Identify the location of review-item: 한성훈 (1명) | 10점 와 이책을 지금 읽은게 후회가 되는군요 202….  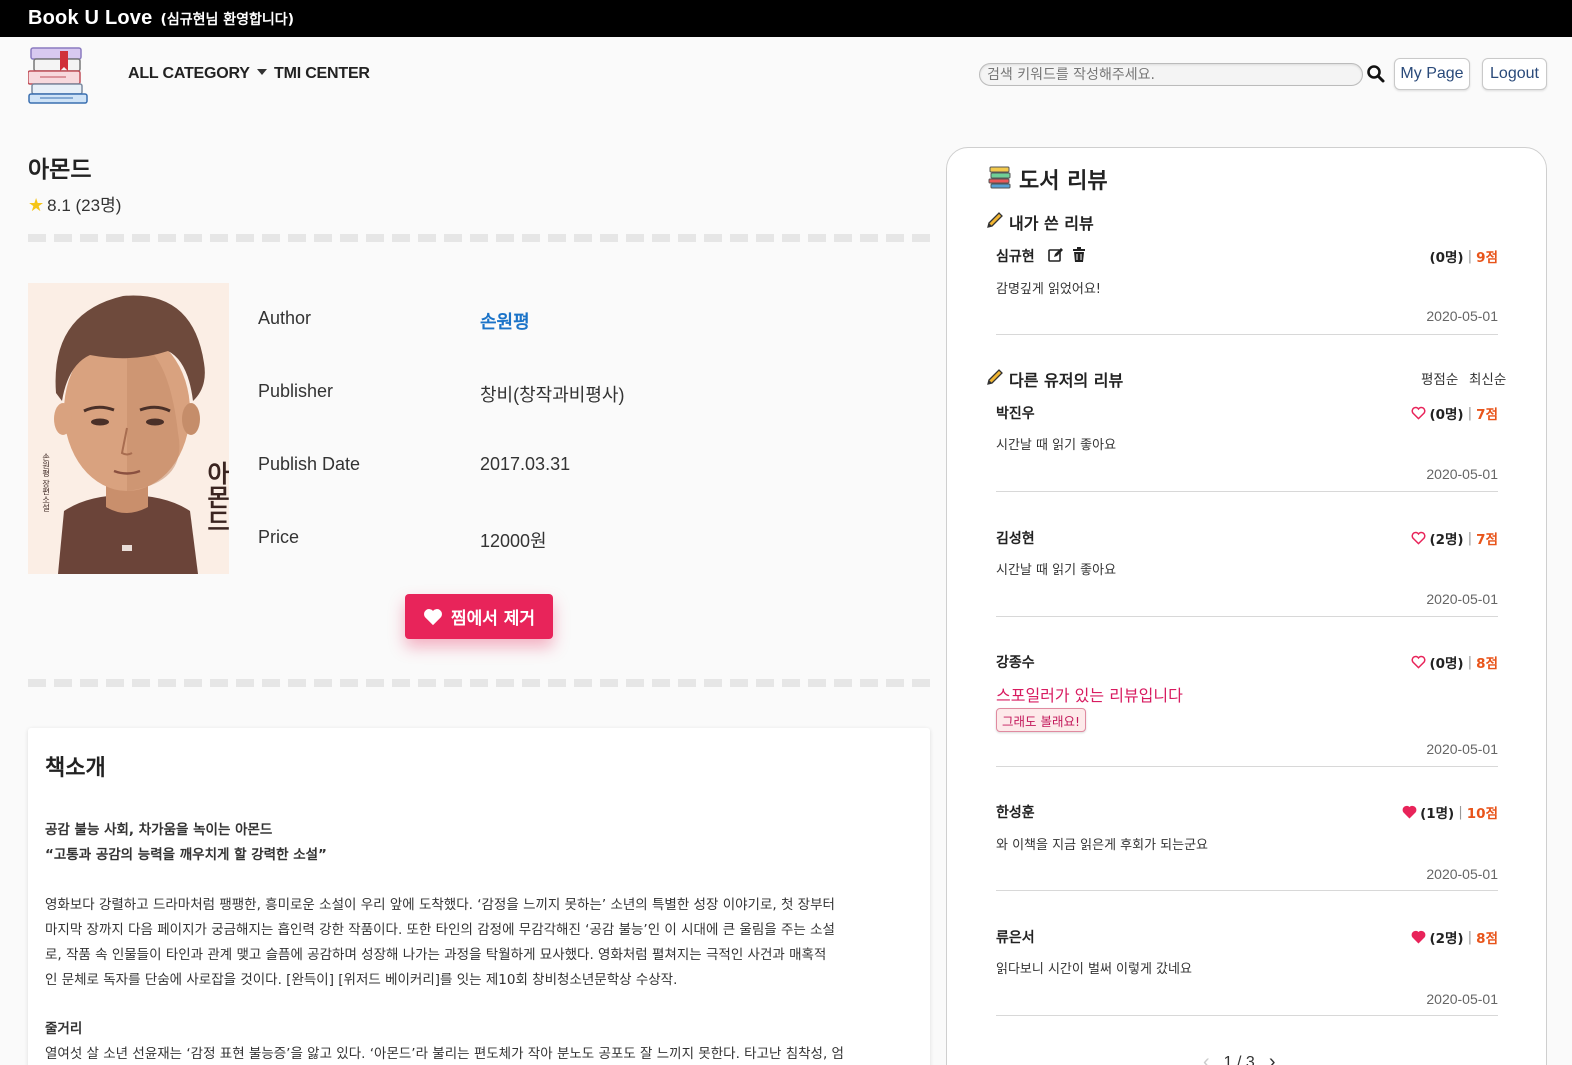
(1247, 846).